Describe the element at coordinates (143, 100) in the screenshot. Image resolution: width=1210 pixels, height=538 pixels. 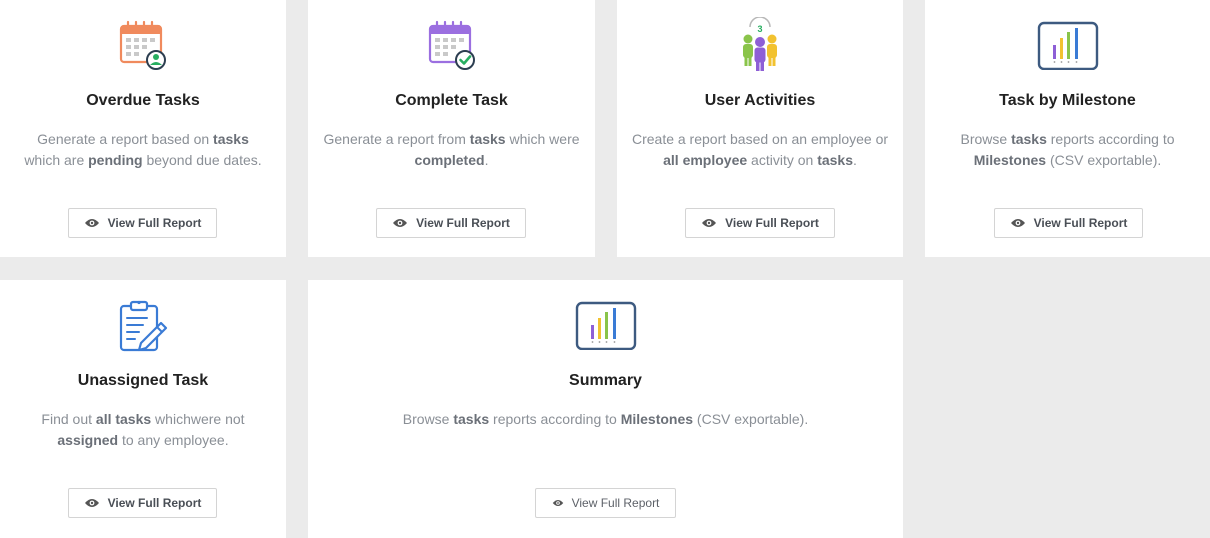
I see `card-title: Overdue Tasks` at that location.